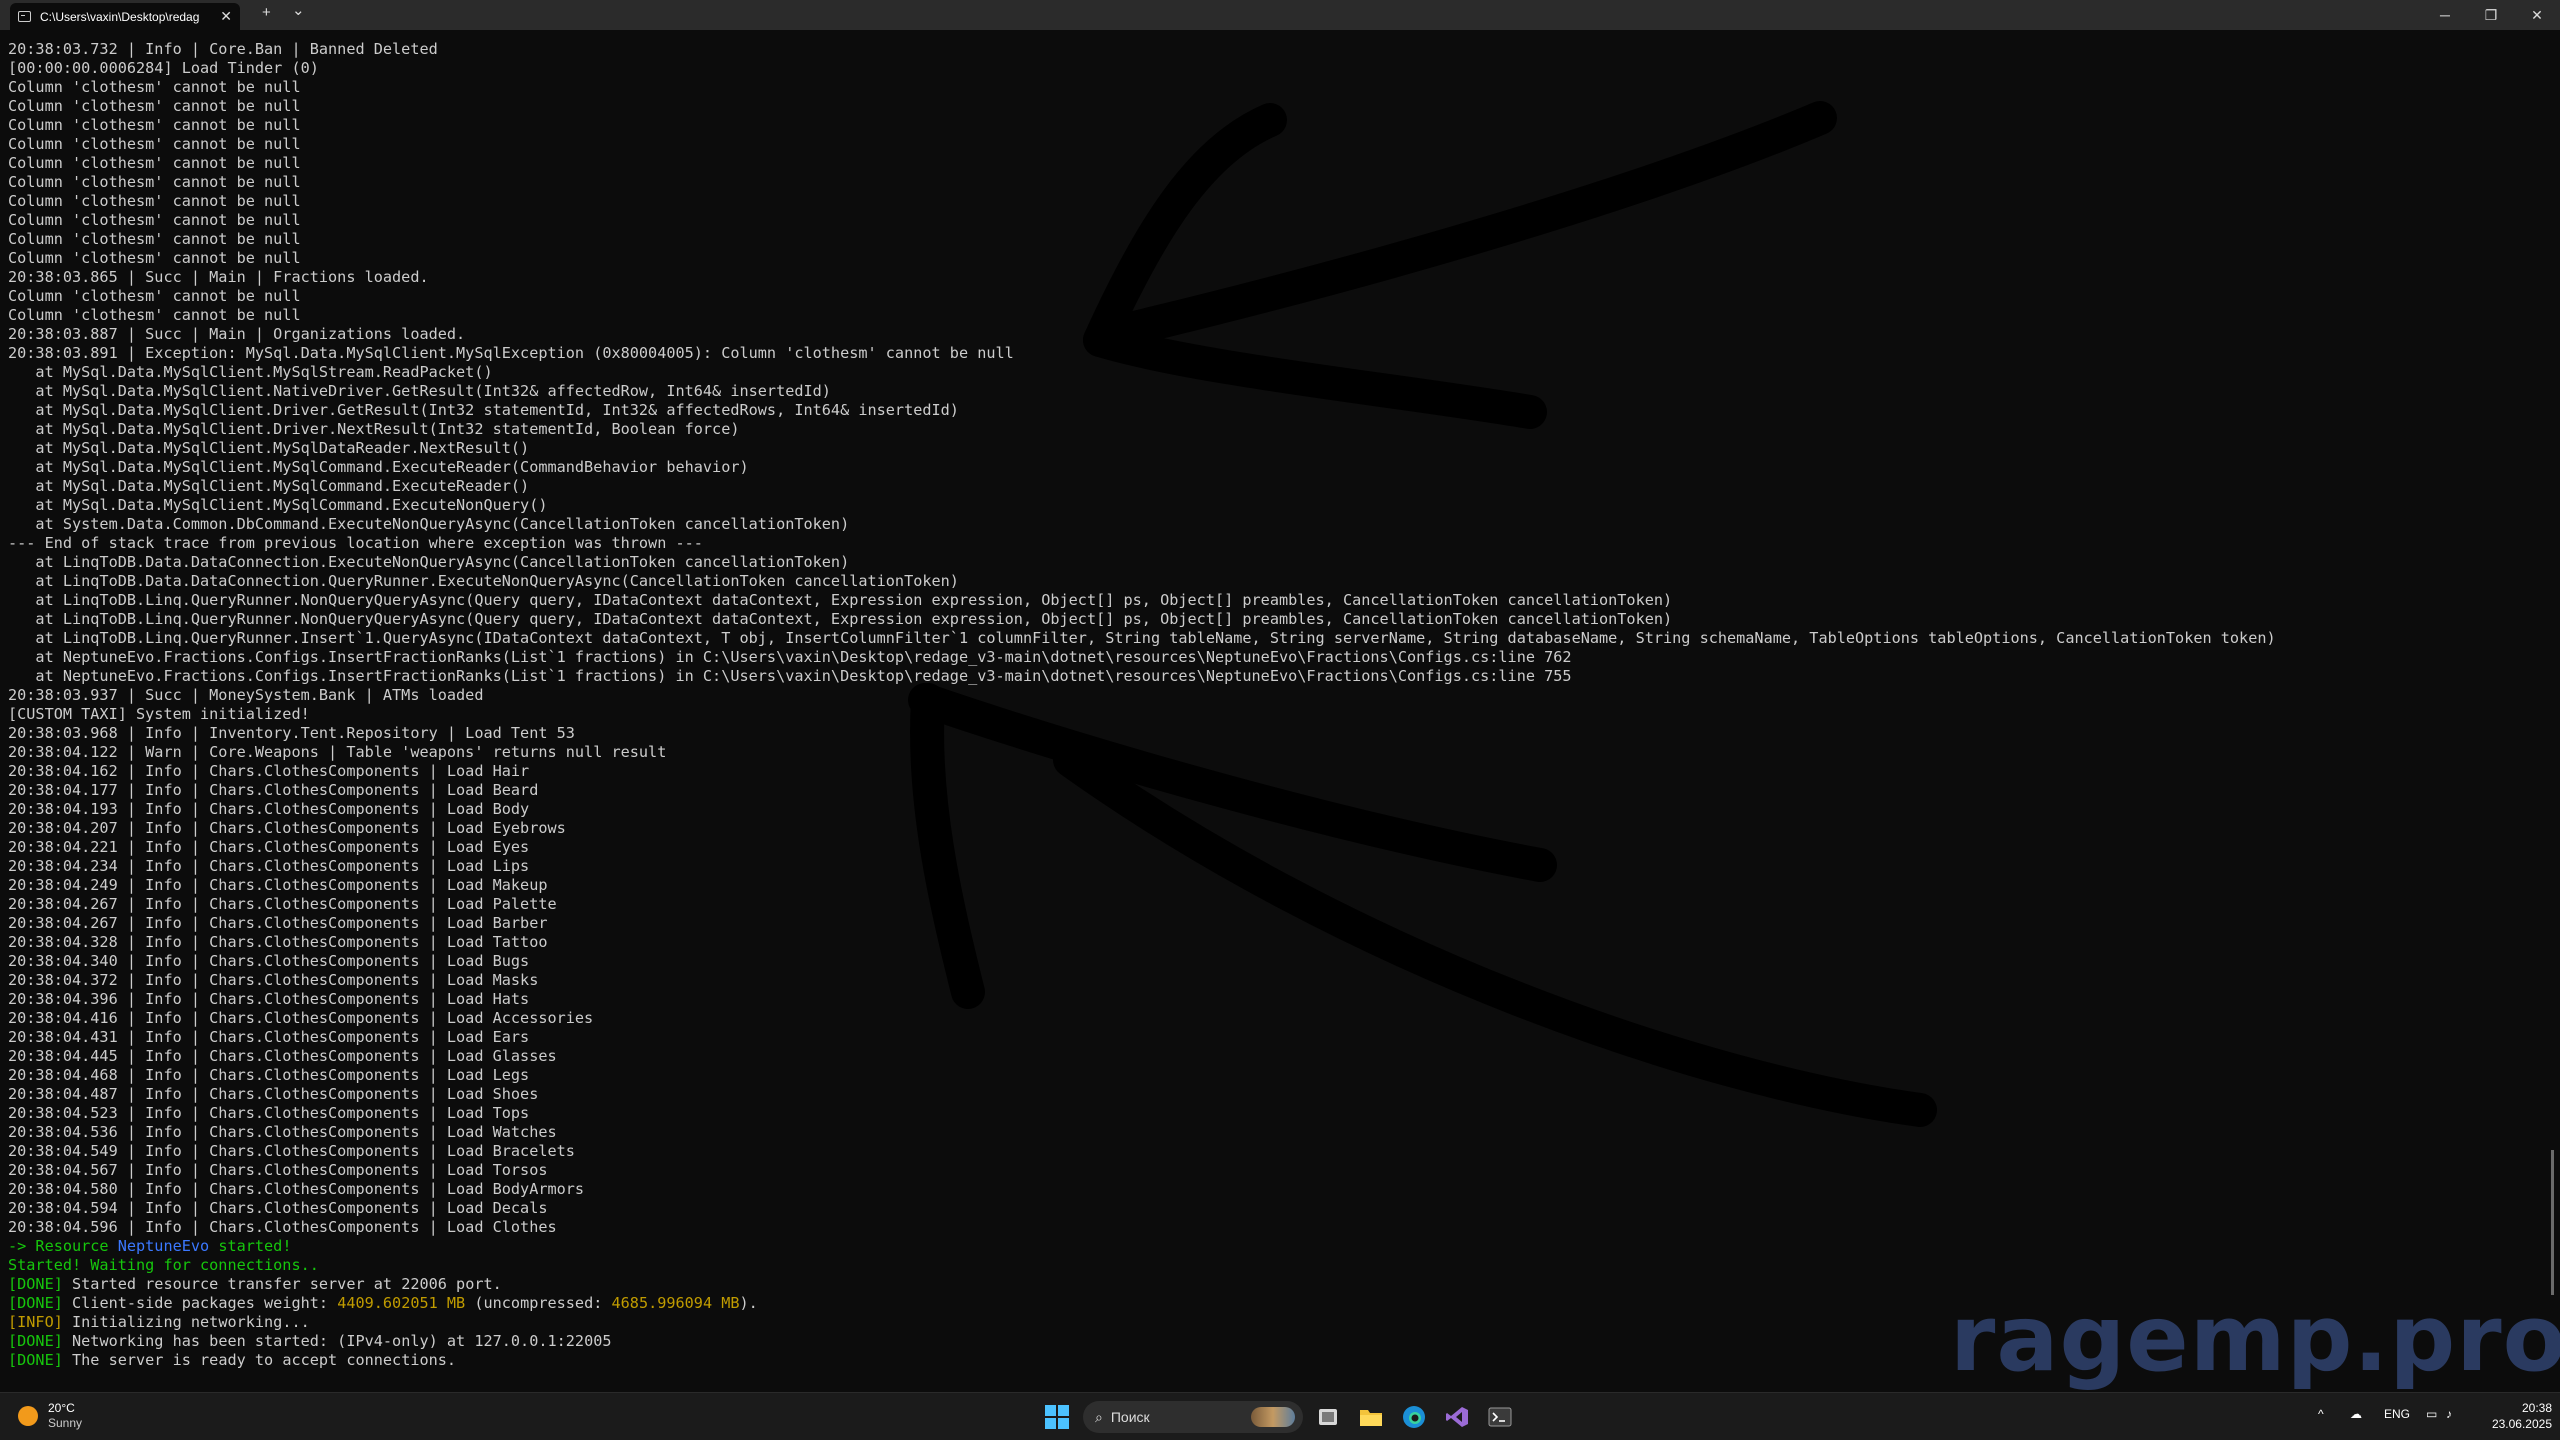 The image size is (2560, 1440). What do you see at coordinates (1414, 1417) in the screenshot?
I see `edge-button` at bounding box center [1414, 1417].